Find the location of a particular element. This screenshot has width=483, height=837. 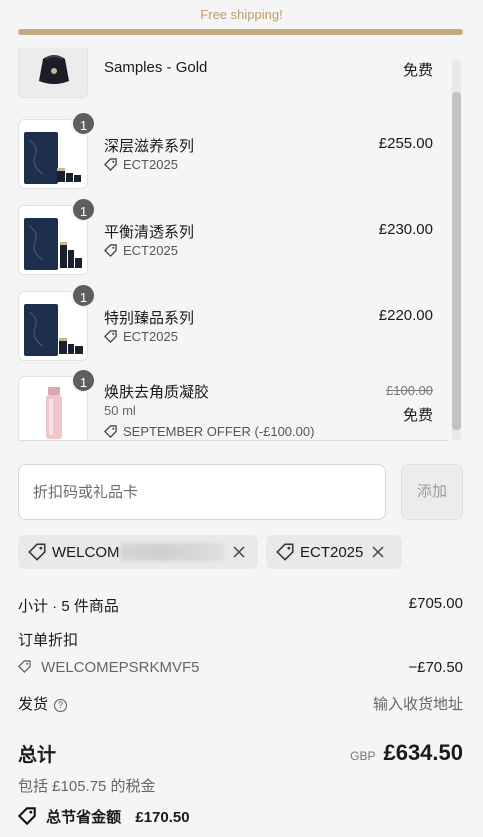

code-label: ECT2025 is located at coordinates (332, 552).